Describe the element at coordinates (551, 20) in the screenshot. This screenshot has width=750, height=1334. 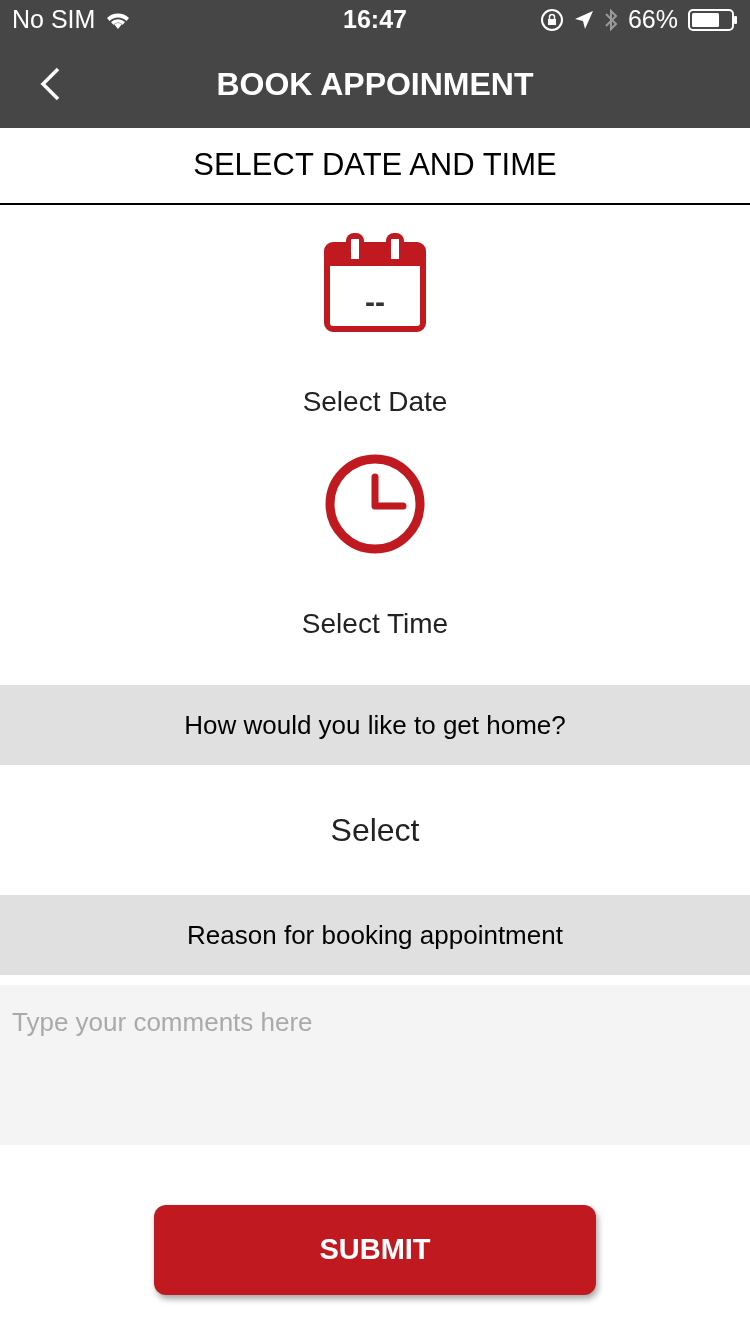
I see `rotation-lock-icon` at that location.